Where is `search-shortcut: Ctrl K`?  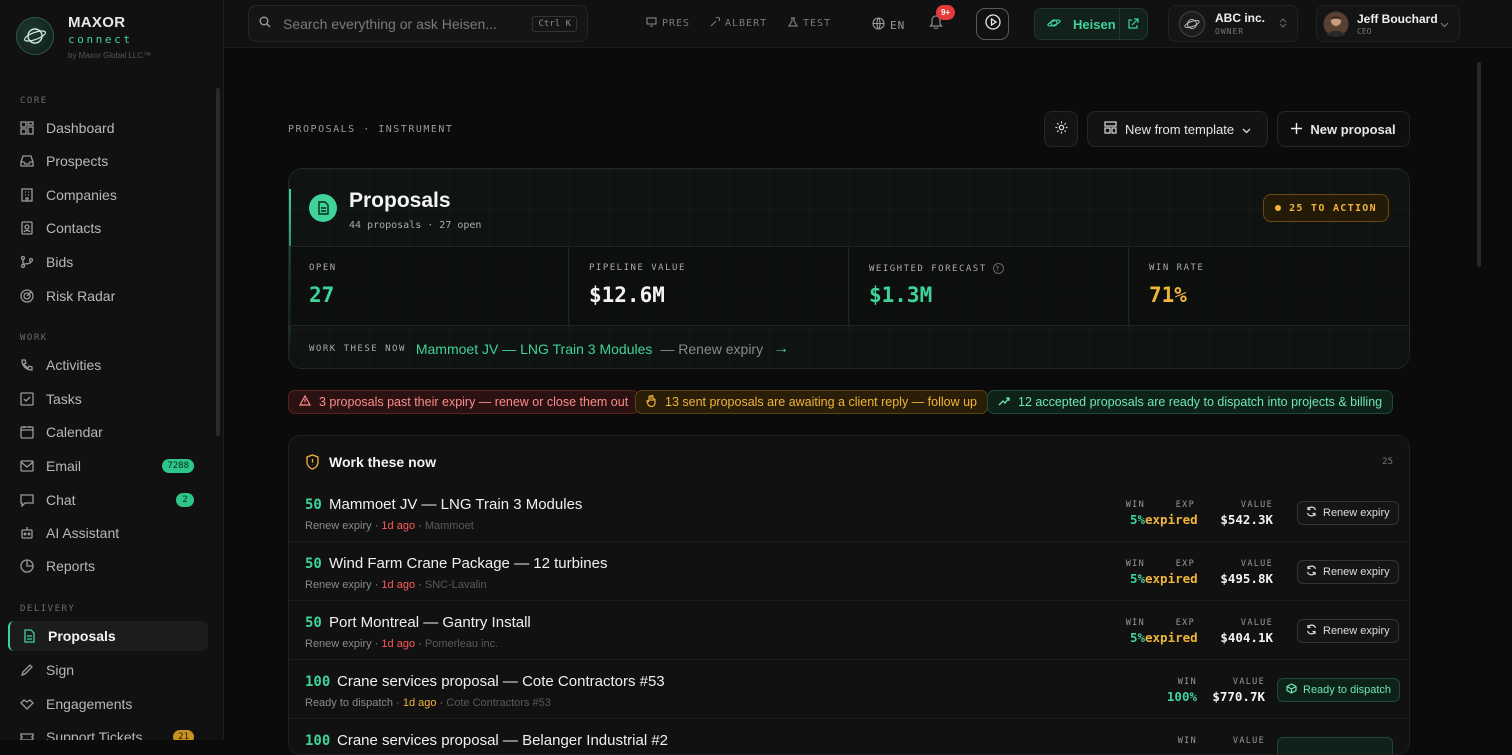 search-shortcut: Ctrl K is located at coordinates (554, 23).